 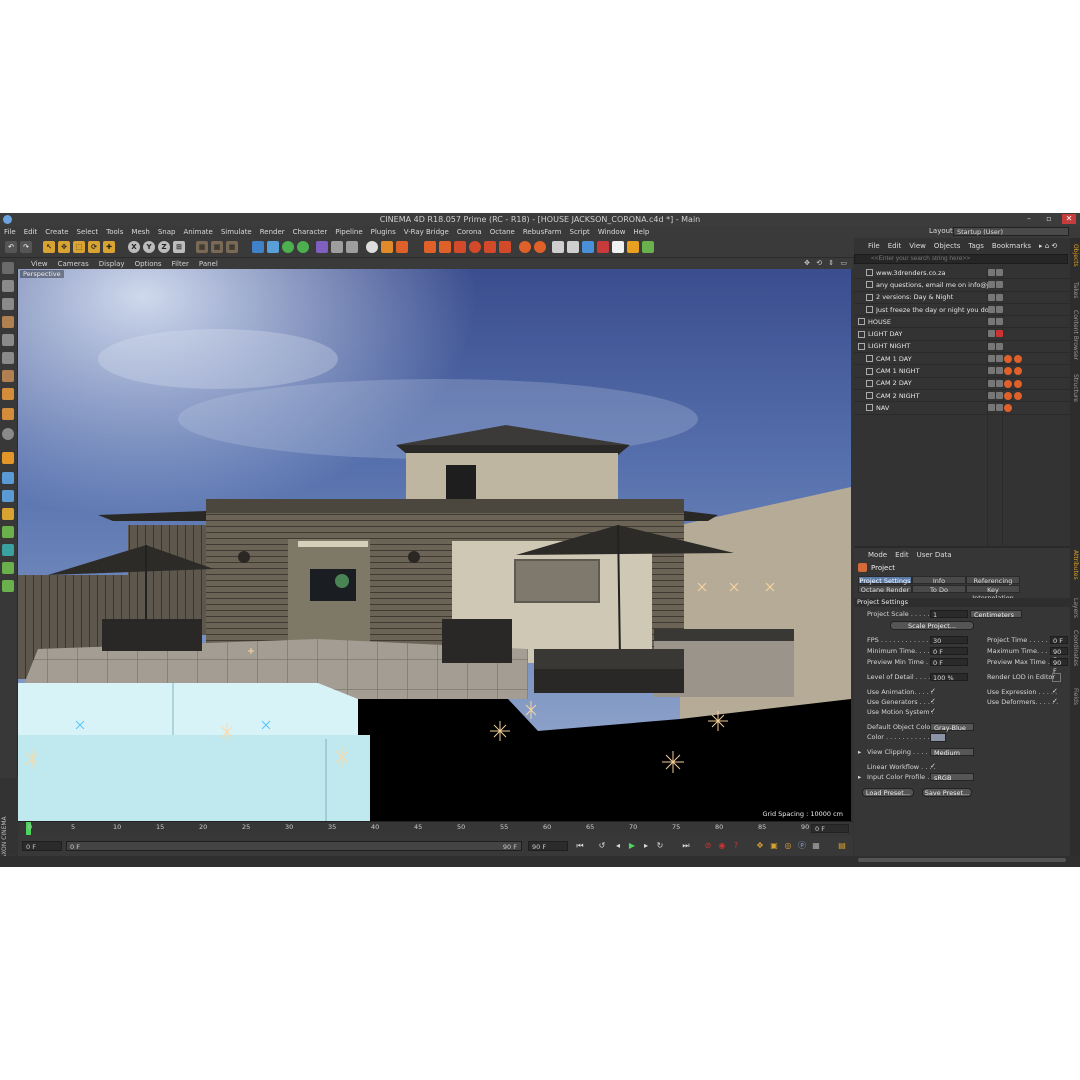 What do you see at coordinates (502, 232) in the screenshot?
I see `menu-octane: Octane` at bounding box center [502, 232].